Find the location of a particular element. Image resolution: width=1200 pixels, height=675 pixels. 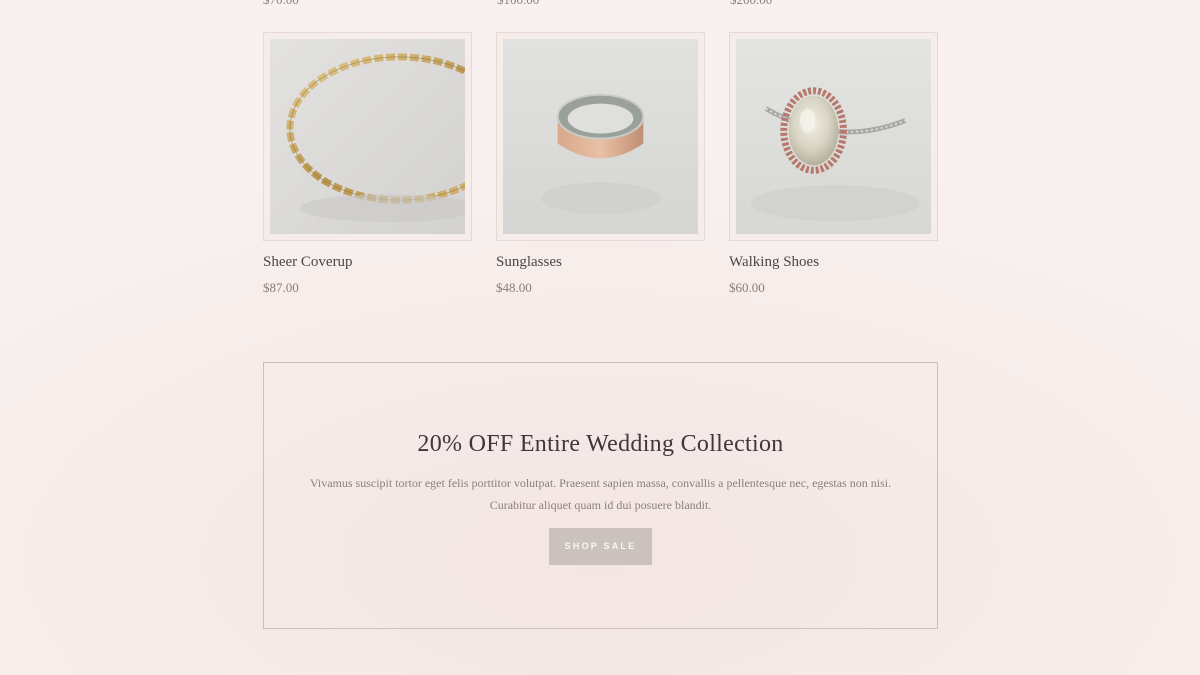

shop-sale-button: SHOP SALE is located at coordinates (600, 546).